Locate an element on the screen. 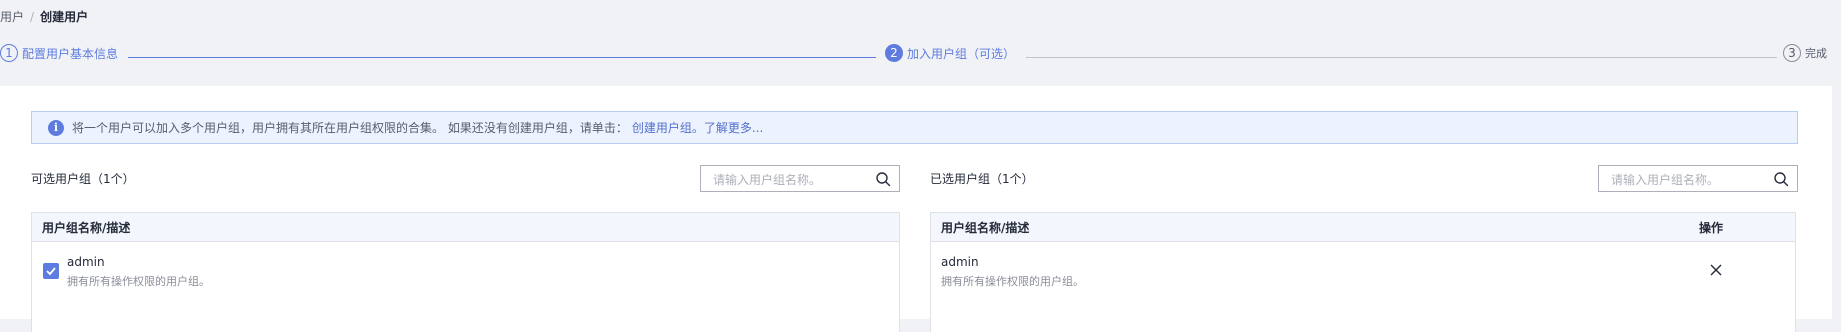 The height and width of the screenshot is (332, 1841). step-1-label: 配置用户基本信息 is located at coordinates (70, 53).